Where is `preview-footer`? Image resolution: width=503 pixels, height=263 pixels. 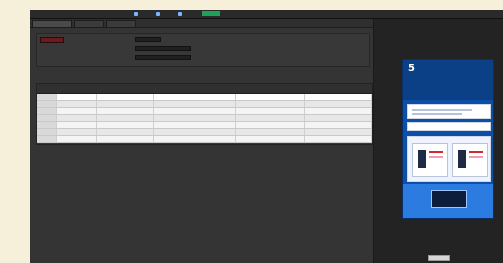
preview-footer is located at coordinates (448, 201).